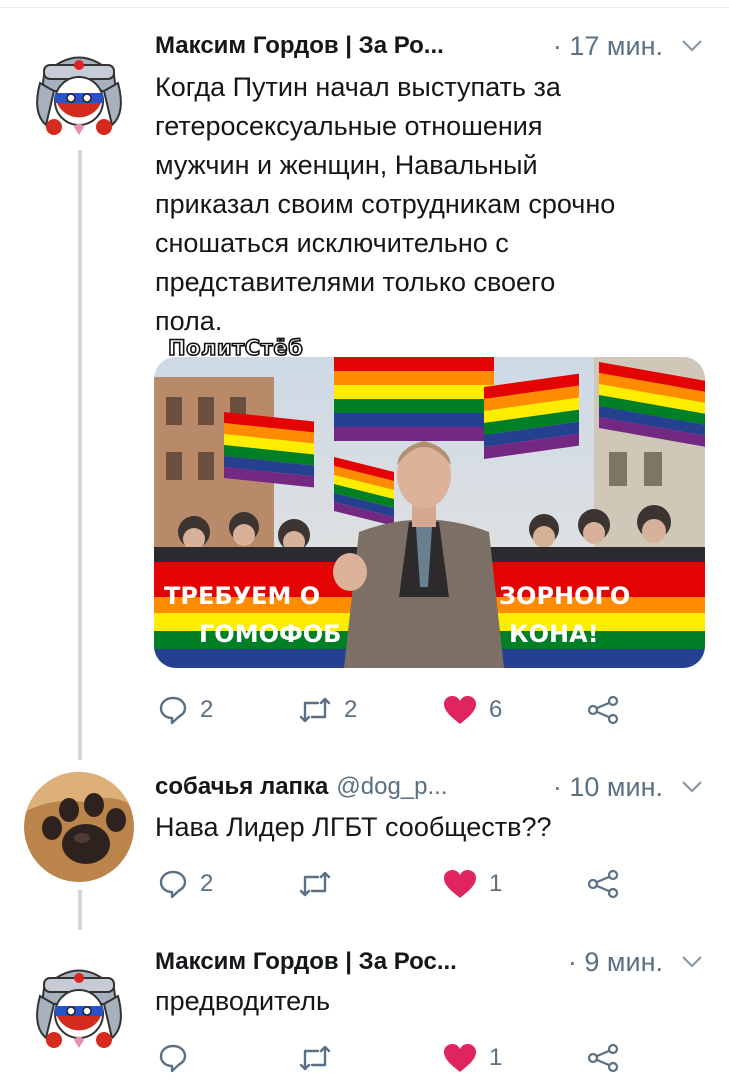  I want to click on timestamp: · 17 мин., so click(608, 46).